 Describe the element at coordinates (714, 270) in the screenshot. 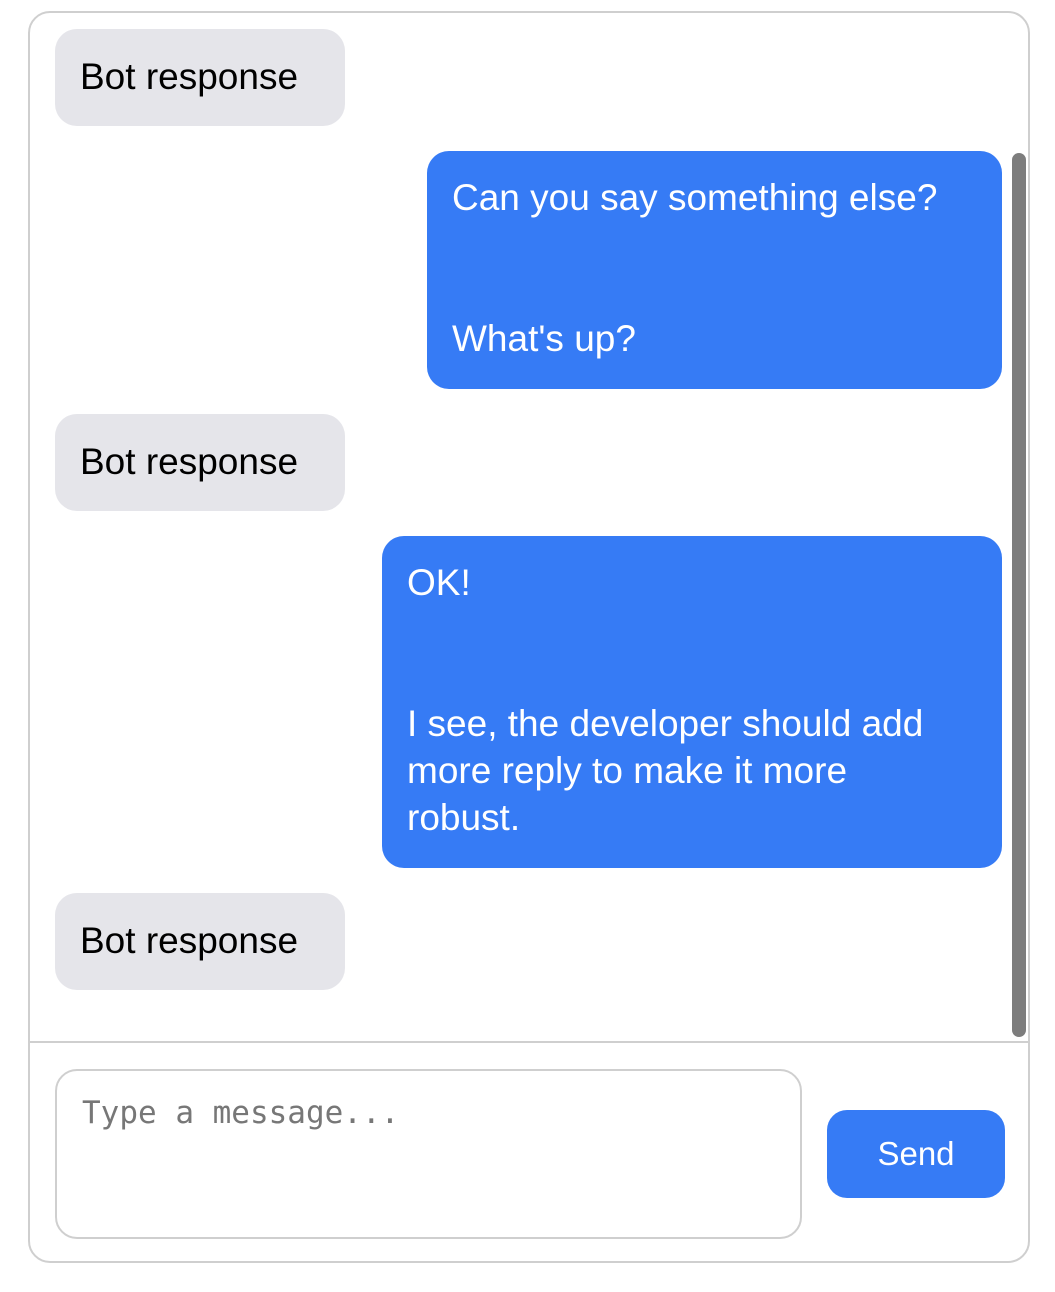

I see `user-message: Can you say something else? What's up?` at that location.